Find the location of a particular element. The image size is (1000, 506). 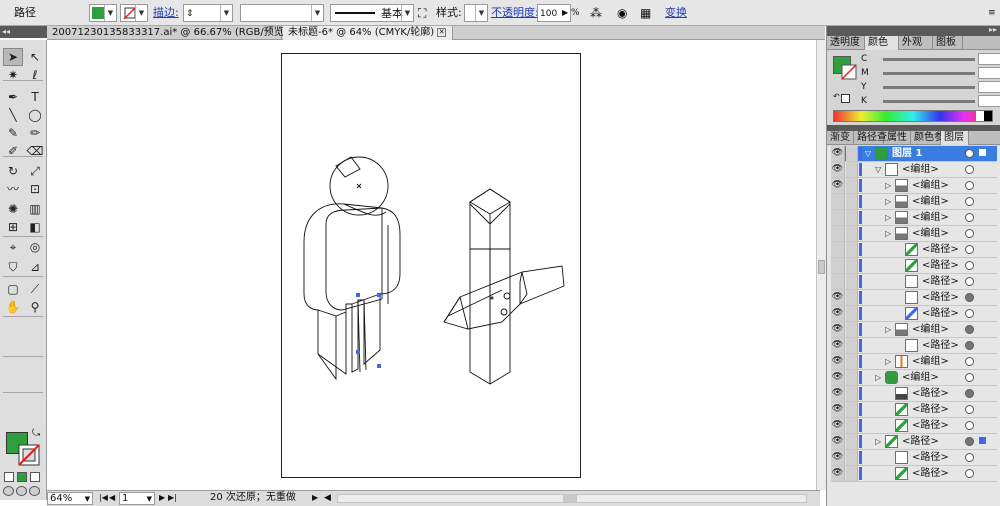

blend-tool-icon: ◎ is located at coordinates (35, 247).